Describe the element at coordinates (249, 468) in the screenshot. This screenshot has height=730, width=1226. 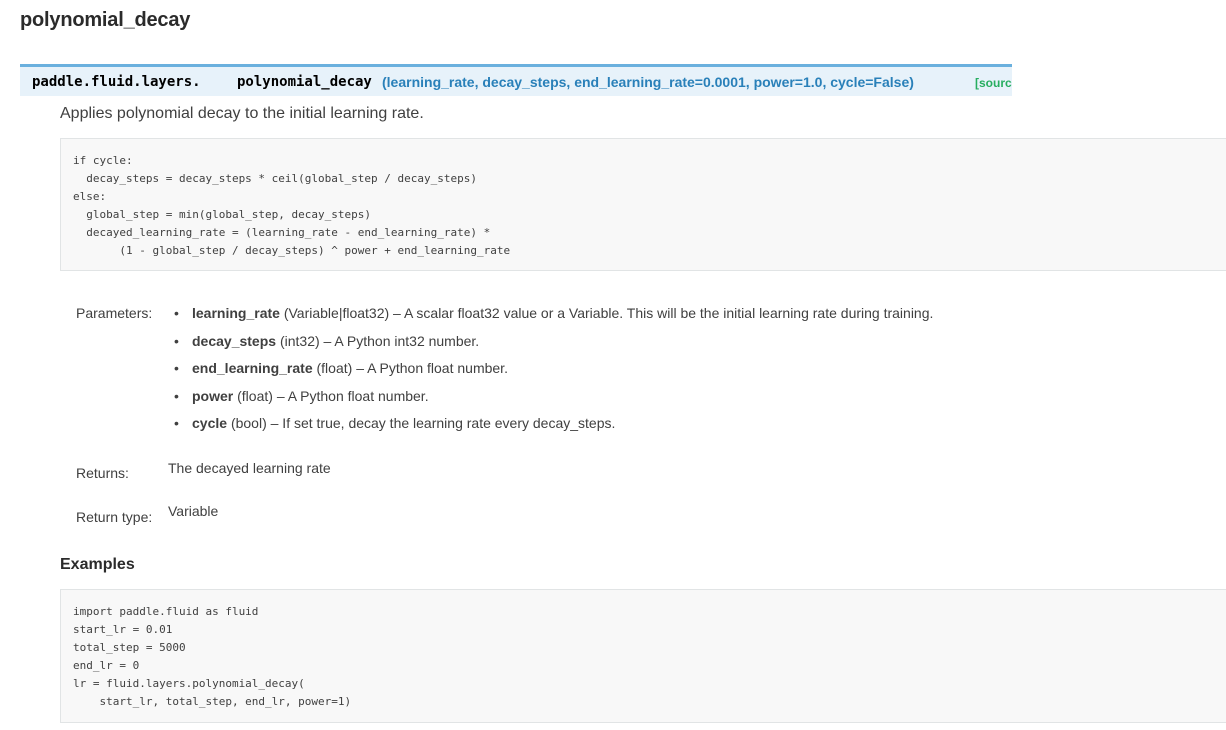
I see `returns-value: The decayed learning rate` at that location.